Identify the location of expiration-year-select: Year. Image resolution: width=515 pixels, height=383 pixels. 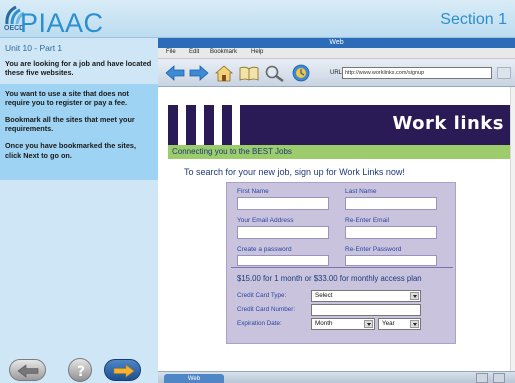
(399, 324).